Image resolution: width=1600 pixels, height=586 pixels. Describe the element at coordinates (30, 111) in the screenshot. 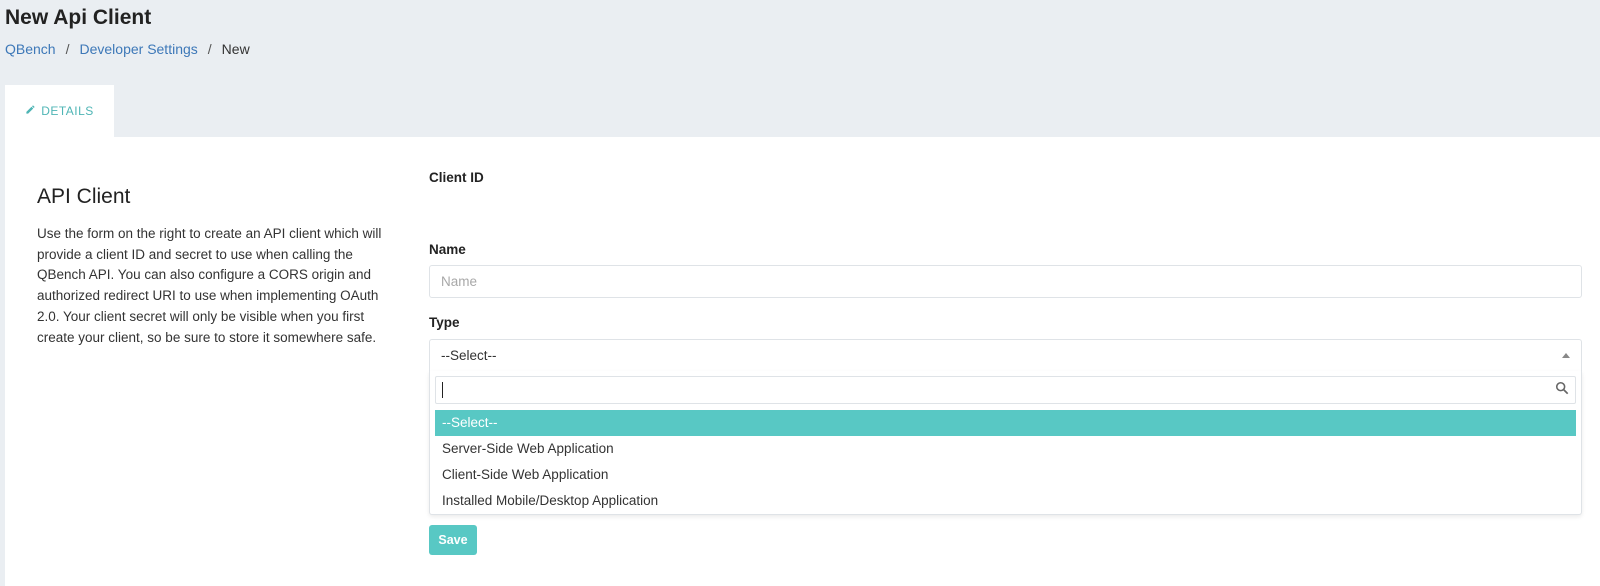

I see `pencil-icon` at that location.